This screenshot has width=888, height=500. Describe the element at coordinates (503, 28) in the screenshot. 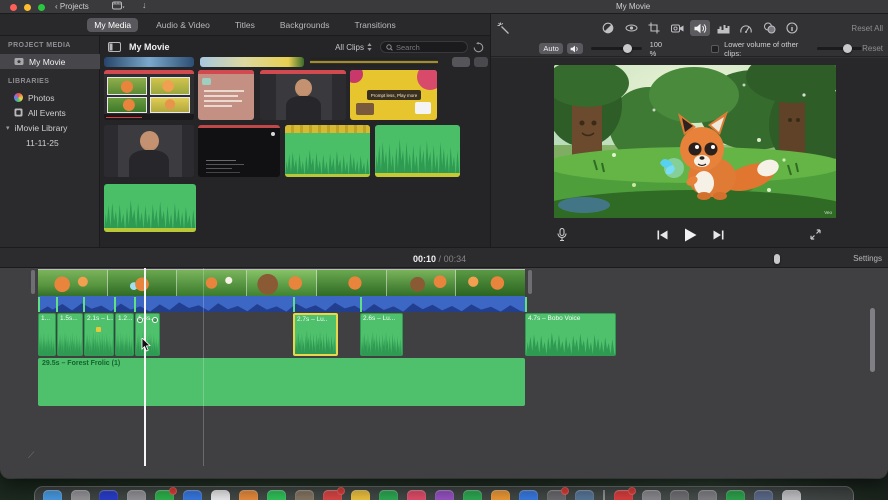

I see `enhance-wand-icon` at that location.